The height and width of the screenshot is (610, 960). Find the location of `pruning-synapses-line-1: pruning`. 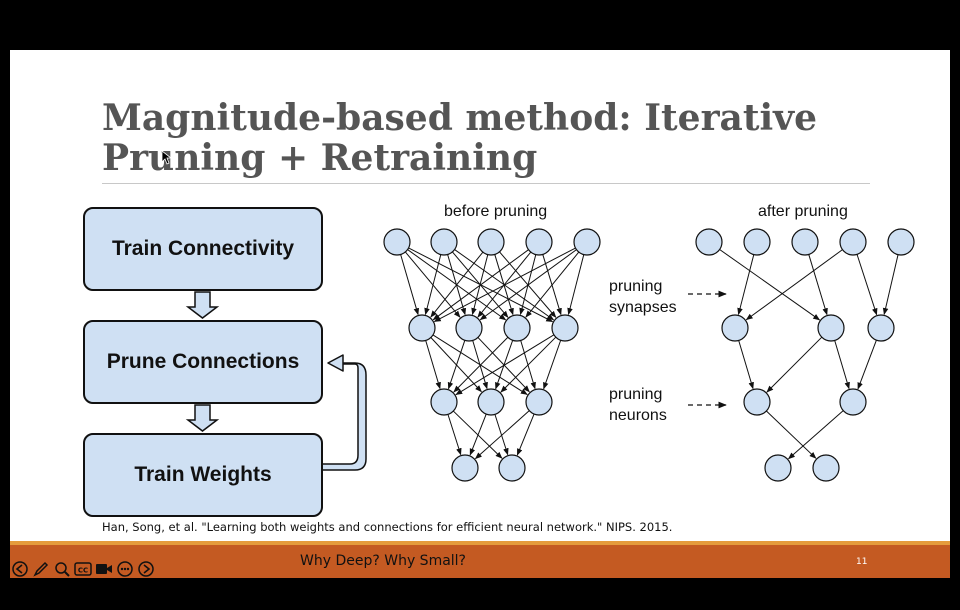

pruning-synapses-line-1: pruning is located at coordinates (636, 286).